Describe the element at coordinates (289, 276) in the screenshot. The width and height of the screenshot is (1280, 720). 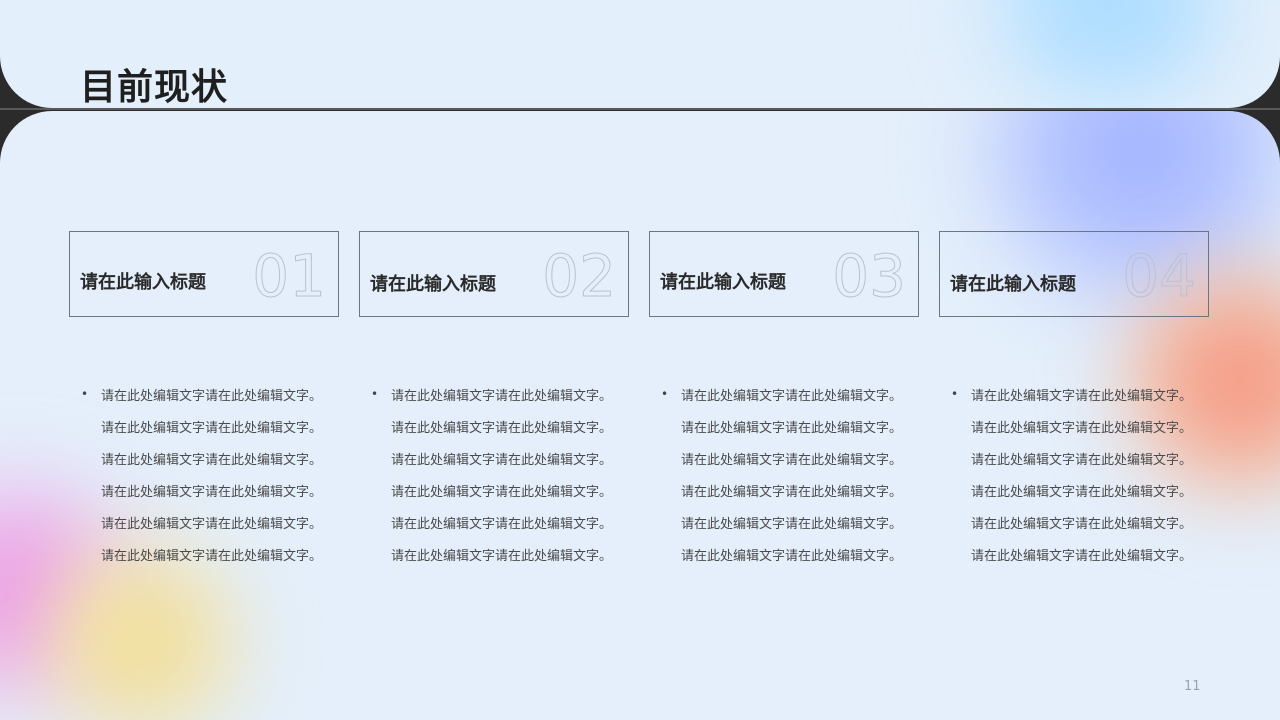
I see `card-number: 01` at that location.